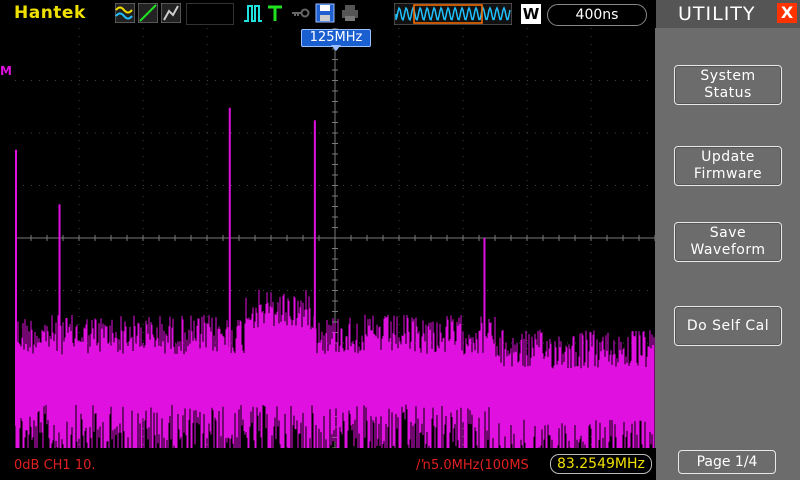 The width and height of the screenshot is (800, 480). Describe the element at coordinates (171, 13) in the screenshot. I see `display-icon` at that location.